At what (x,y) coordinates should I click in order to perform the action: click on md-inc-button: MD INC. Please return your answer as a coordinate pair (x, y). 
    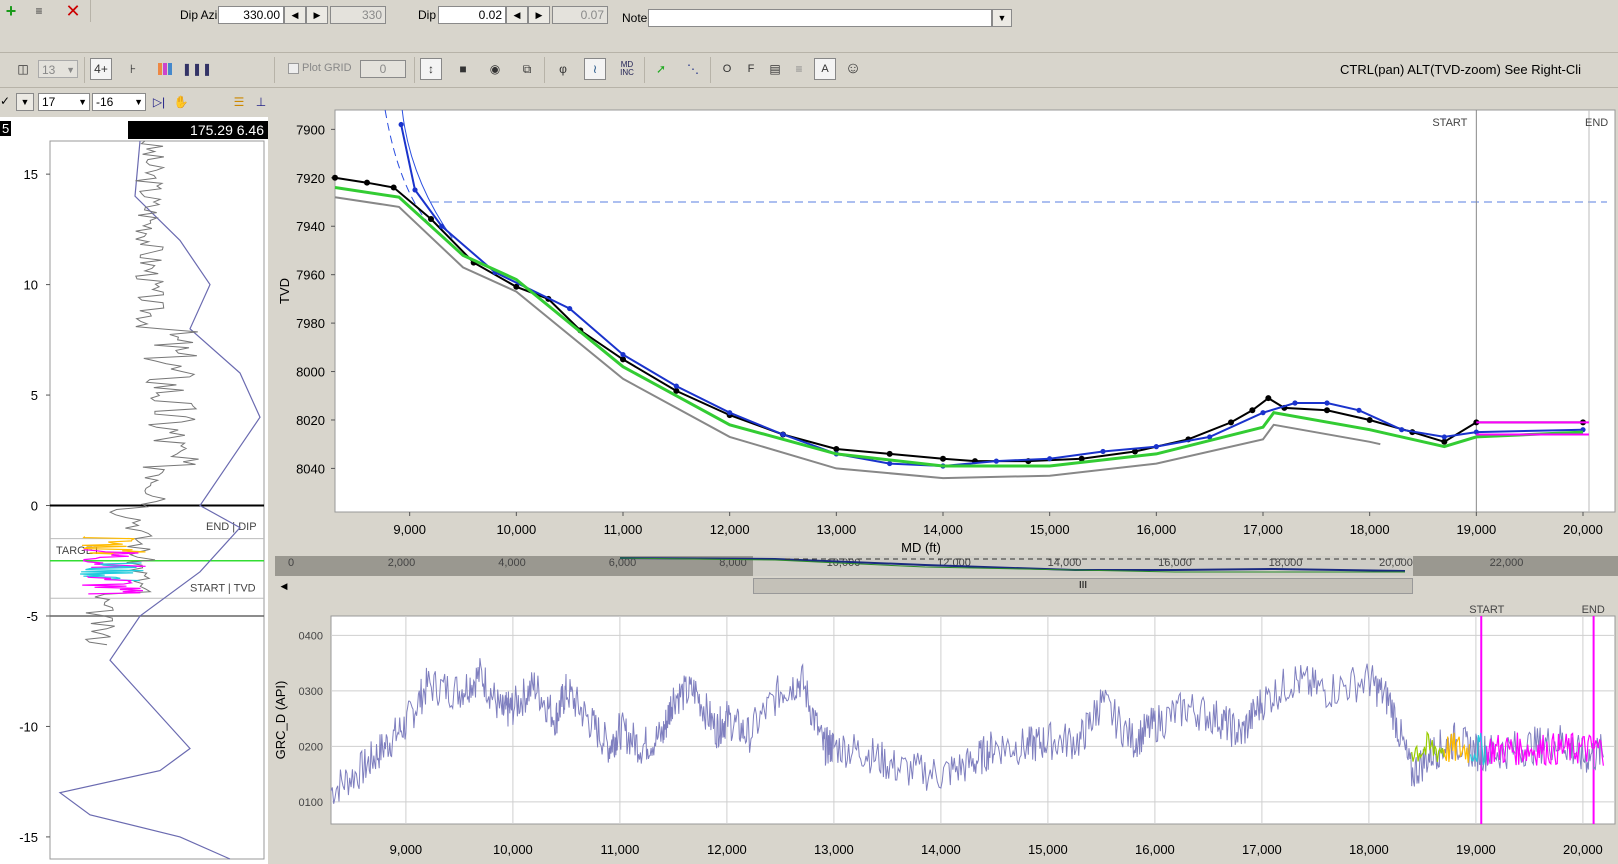
    Looking at the image, I should click on (627, 69).